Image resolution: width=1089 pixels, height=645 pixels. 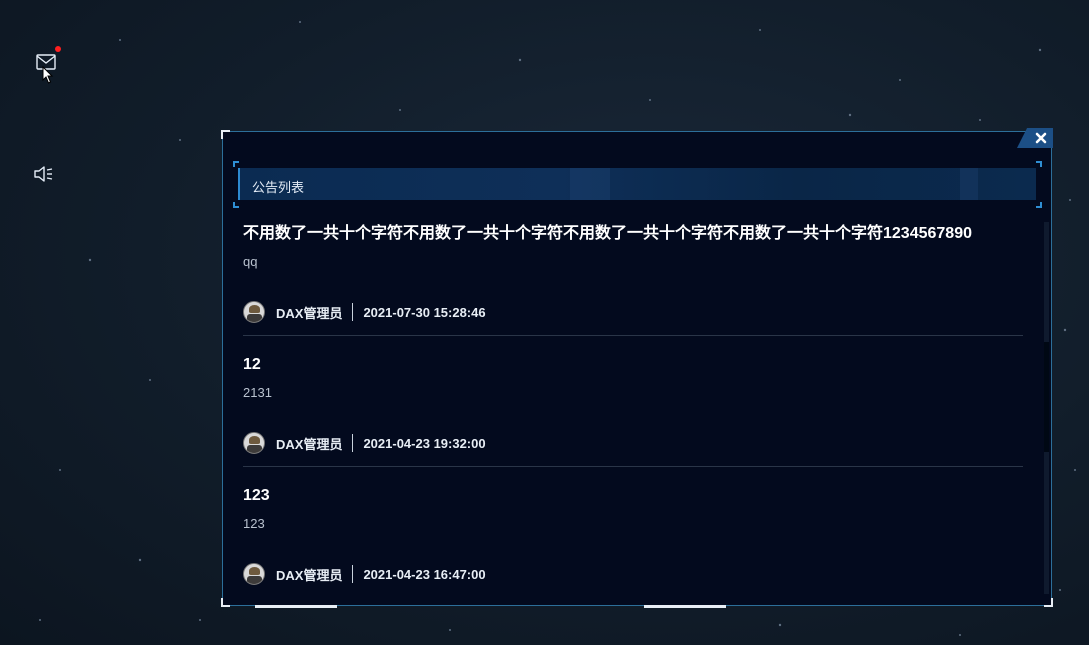 I want to click on scrollbar, so click(x=1046, y=408).